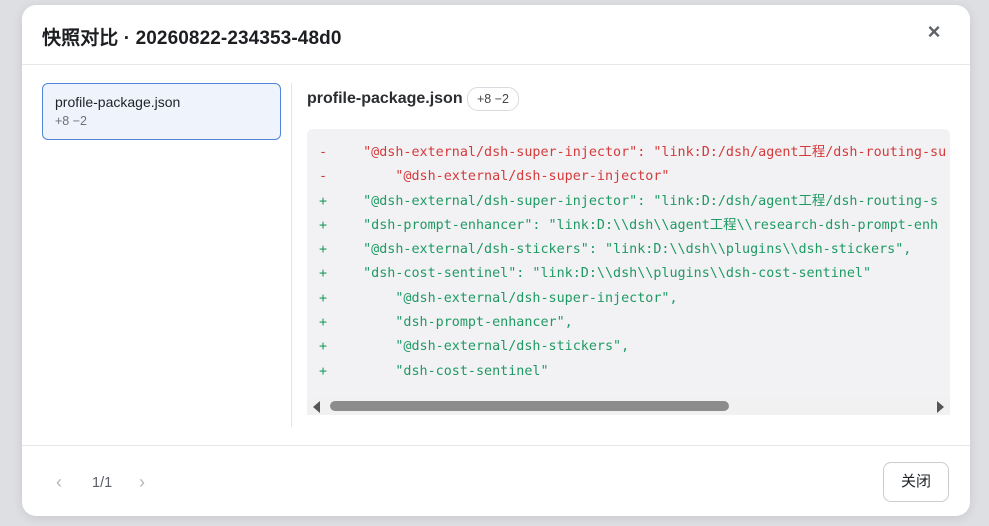 The height and width of the screenshot is (526, 989). I want to click on close-icon: ×, so click(934, 32).